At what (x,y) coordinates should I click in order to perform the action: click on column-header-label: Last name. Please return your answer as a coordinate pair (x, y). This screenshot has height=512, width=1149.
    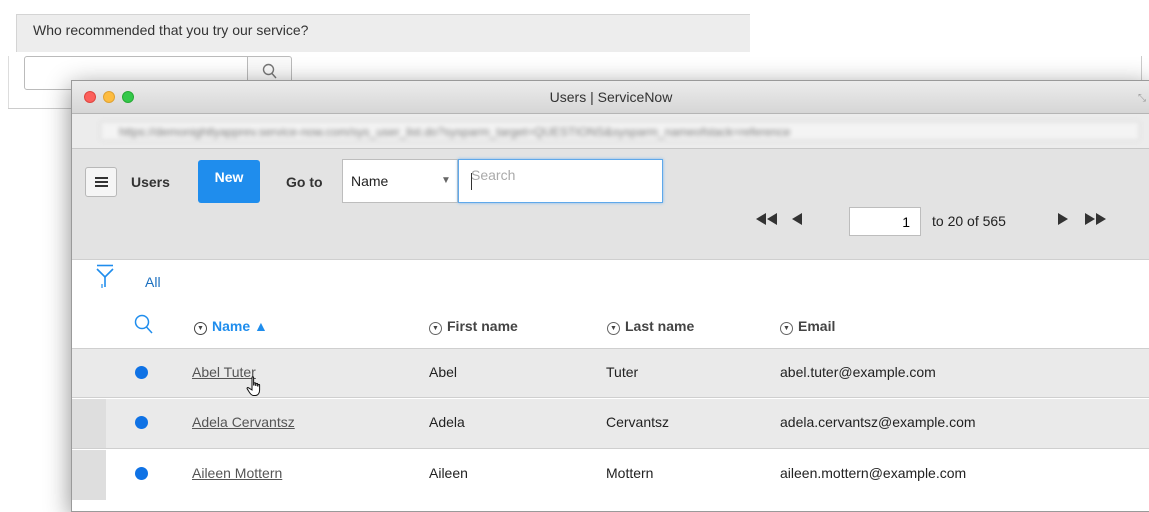
    Looking at the image, I should click on (660, 326).